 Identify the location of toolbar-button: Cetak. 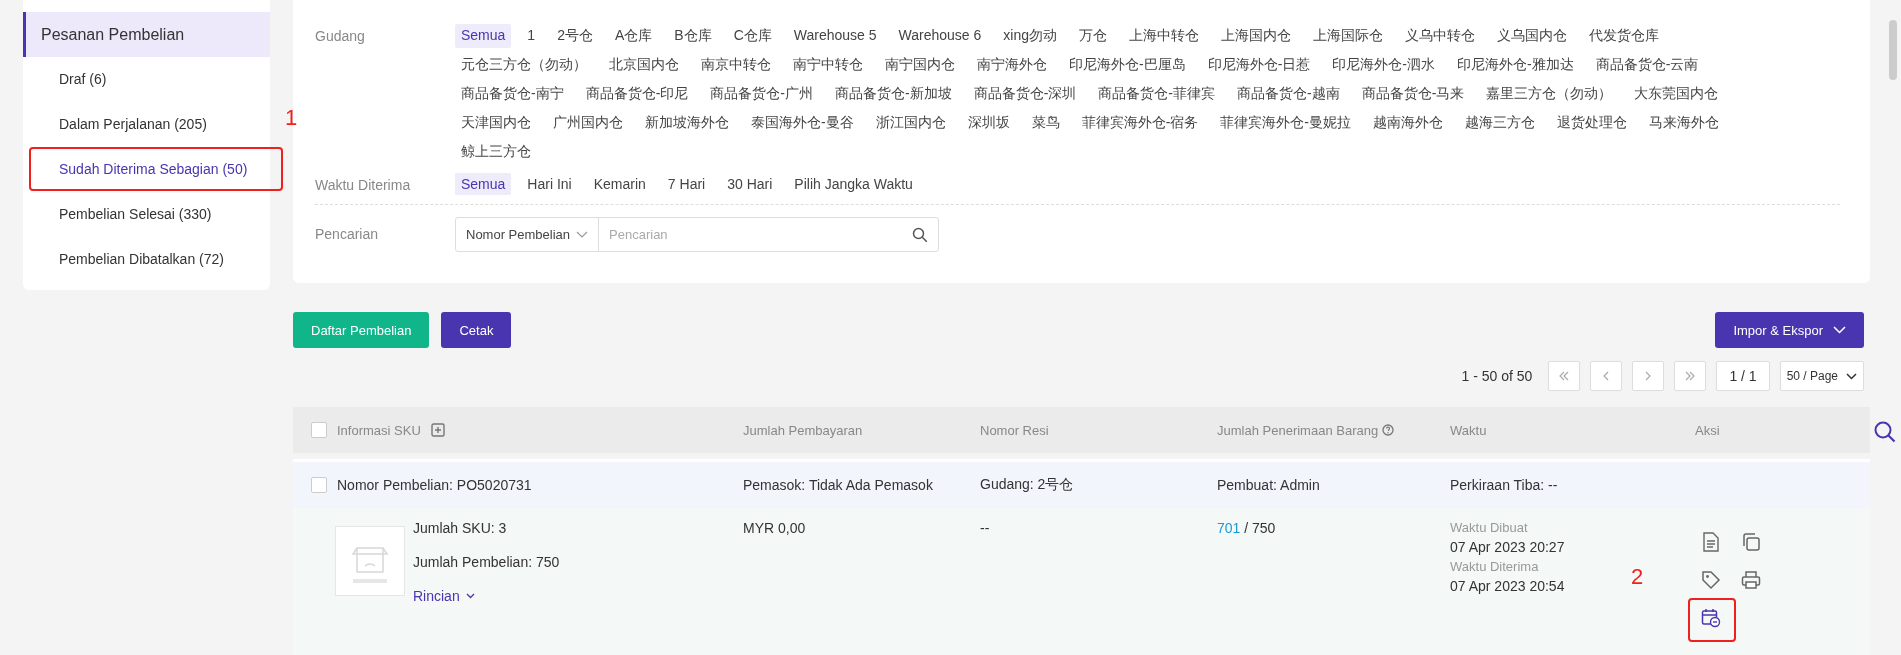
(476, 330).